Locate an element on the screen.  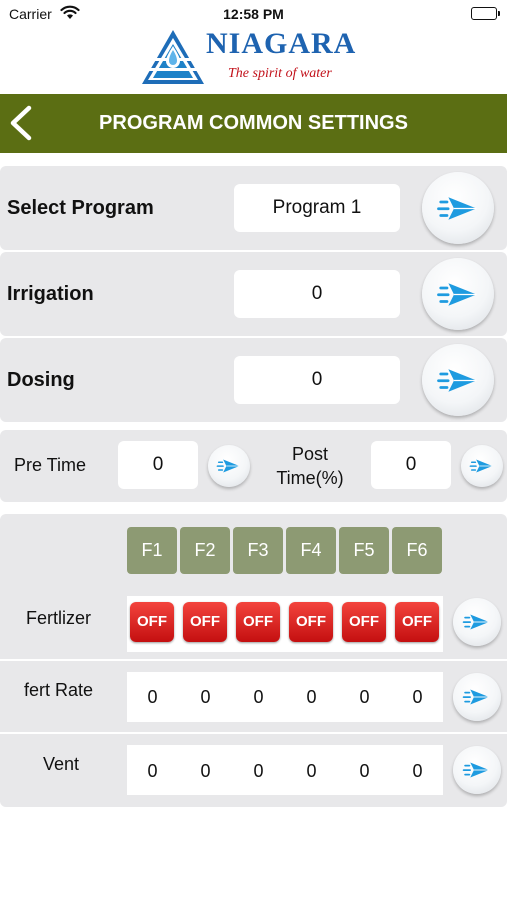
timing-card: Pre Time 0 Post Time(%) 0 is located at coordinates (253, 466).